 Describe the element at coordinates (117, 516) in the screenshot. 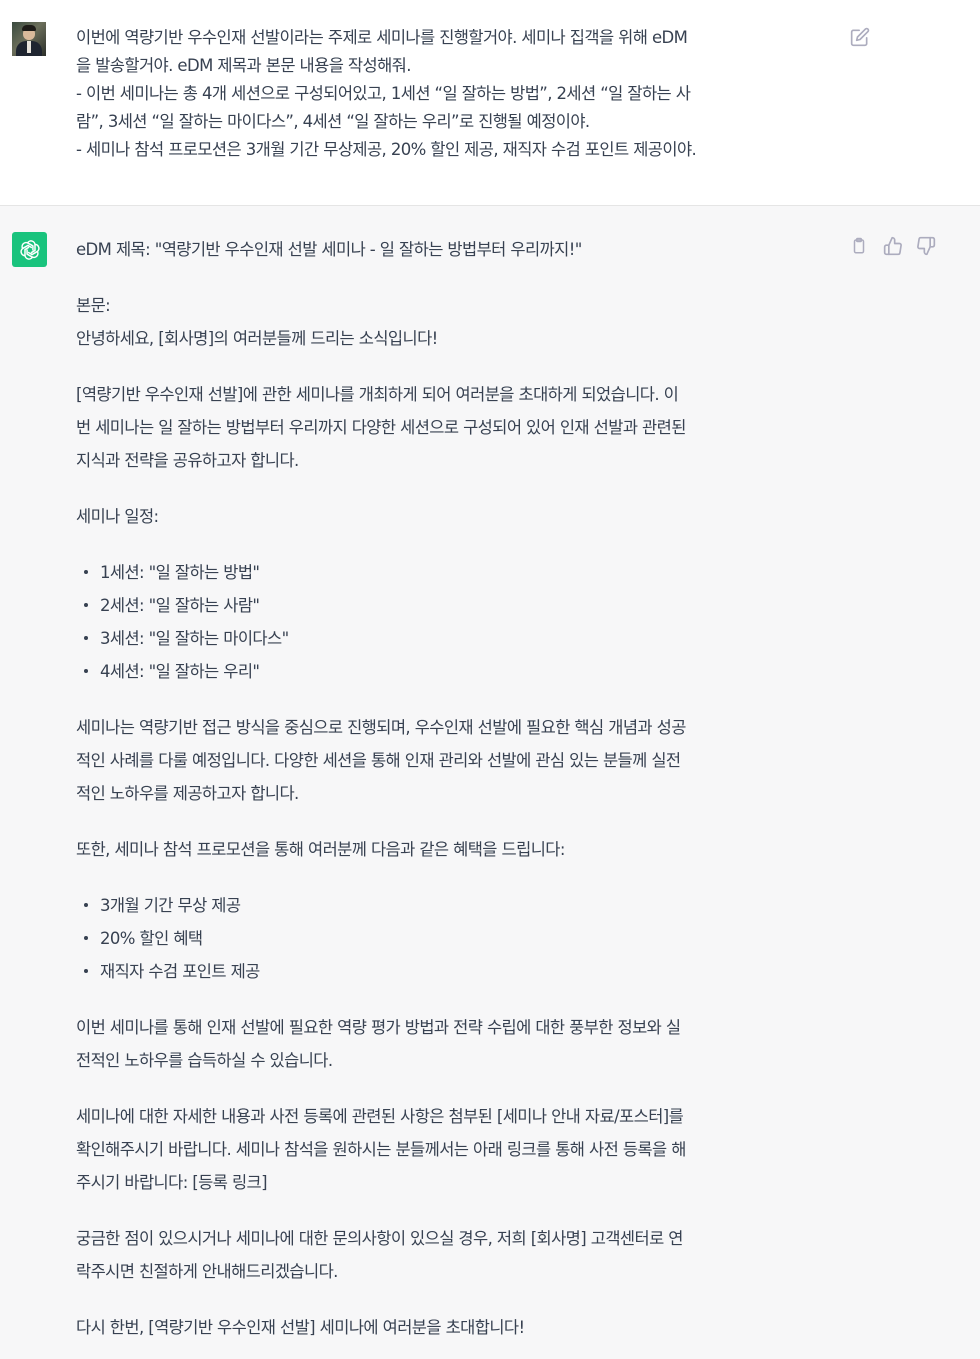

I see `schedule-label: 세미나 일정:` at that location.